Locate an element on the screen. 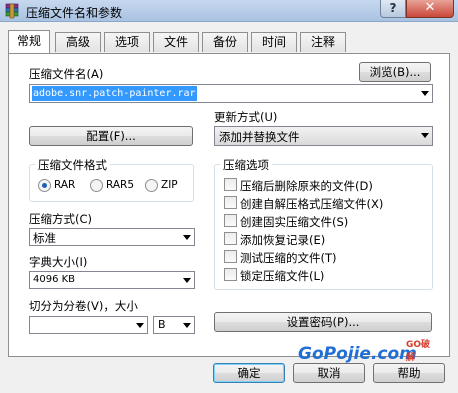 The width and height of the screenshot is (458, 393). checkbox-delete-after is located at coordinates (230, 184).